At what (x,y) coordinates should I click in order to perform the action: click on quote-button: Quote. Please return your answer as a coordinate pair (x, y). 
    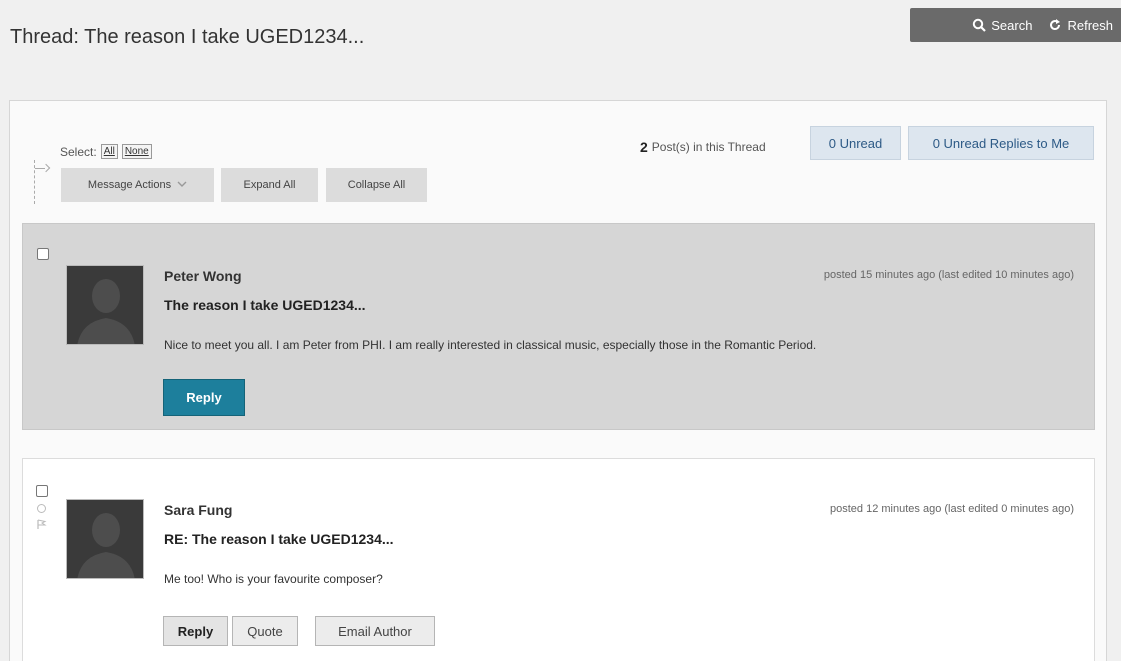
    Looking at the image, I should click on (265, 631).